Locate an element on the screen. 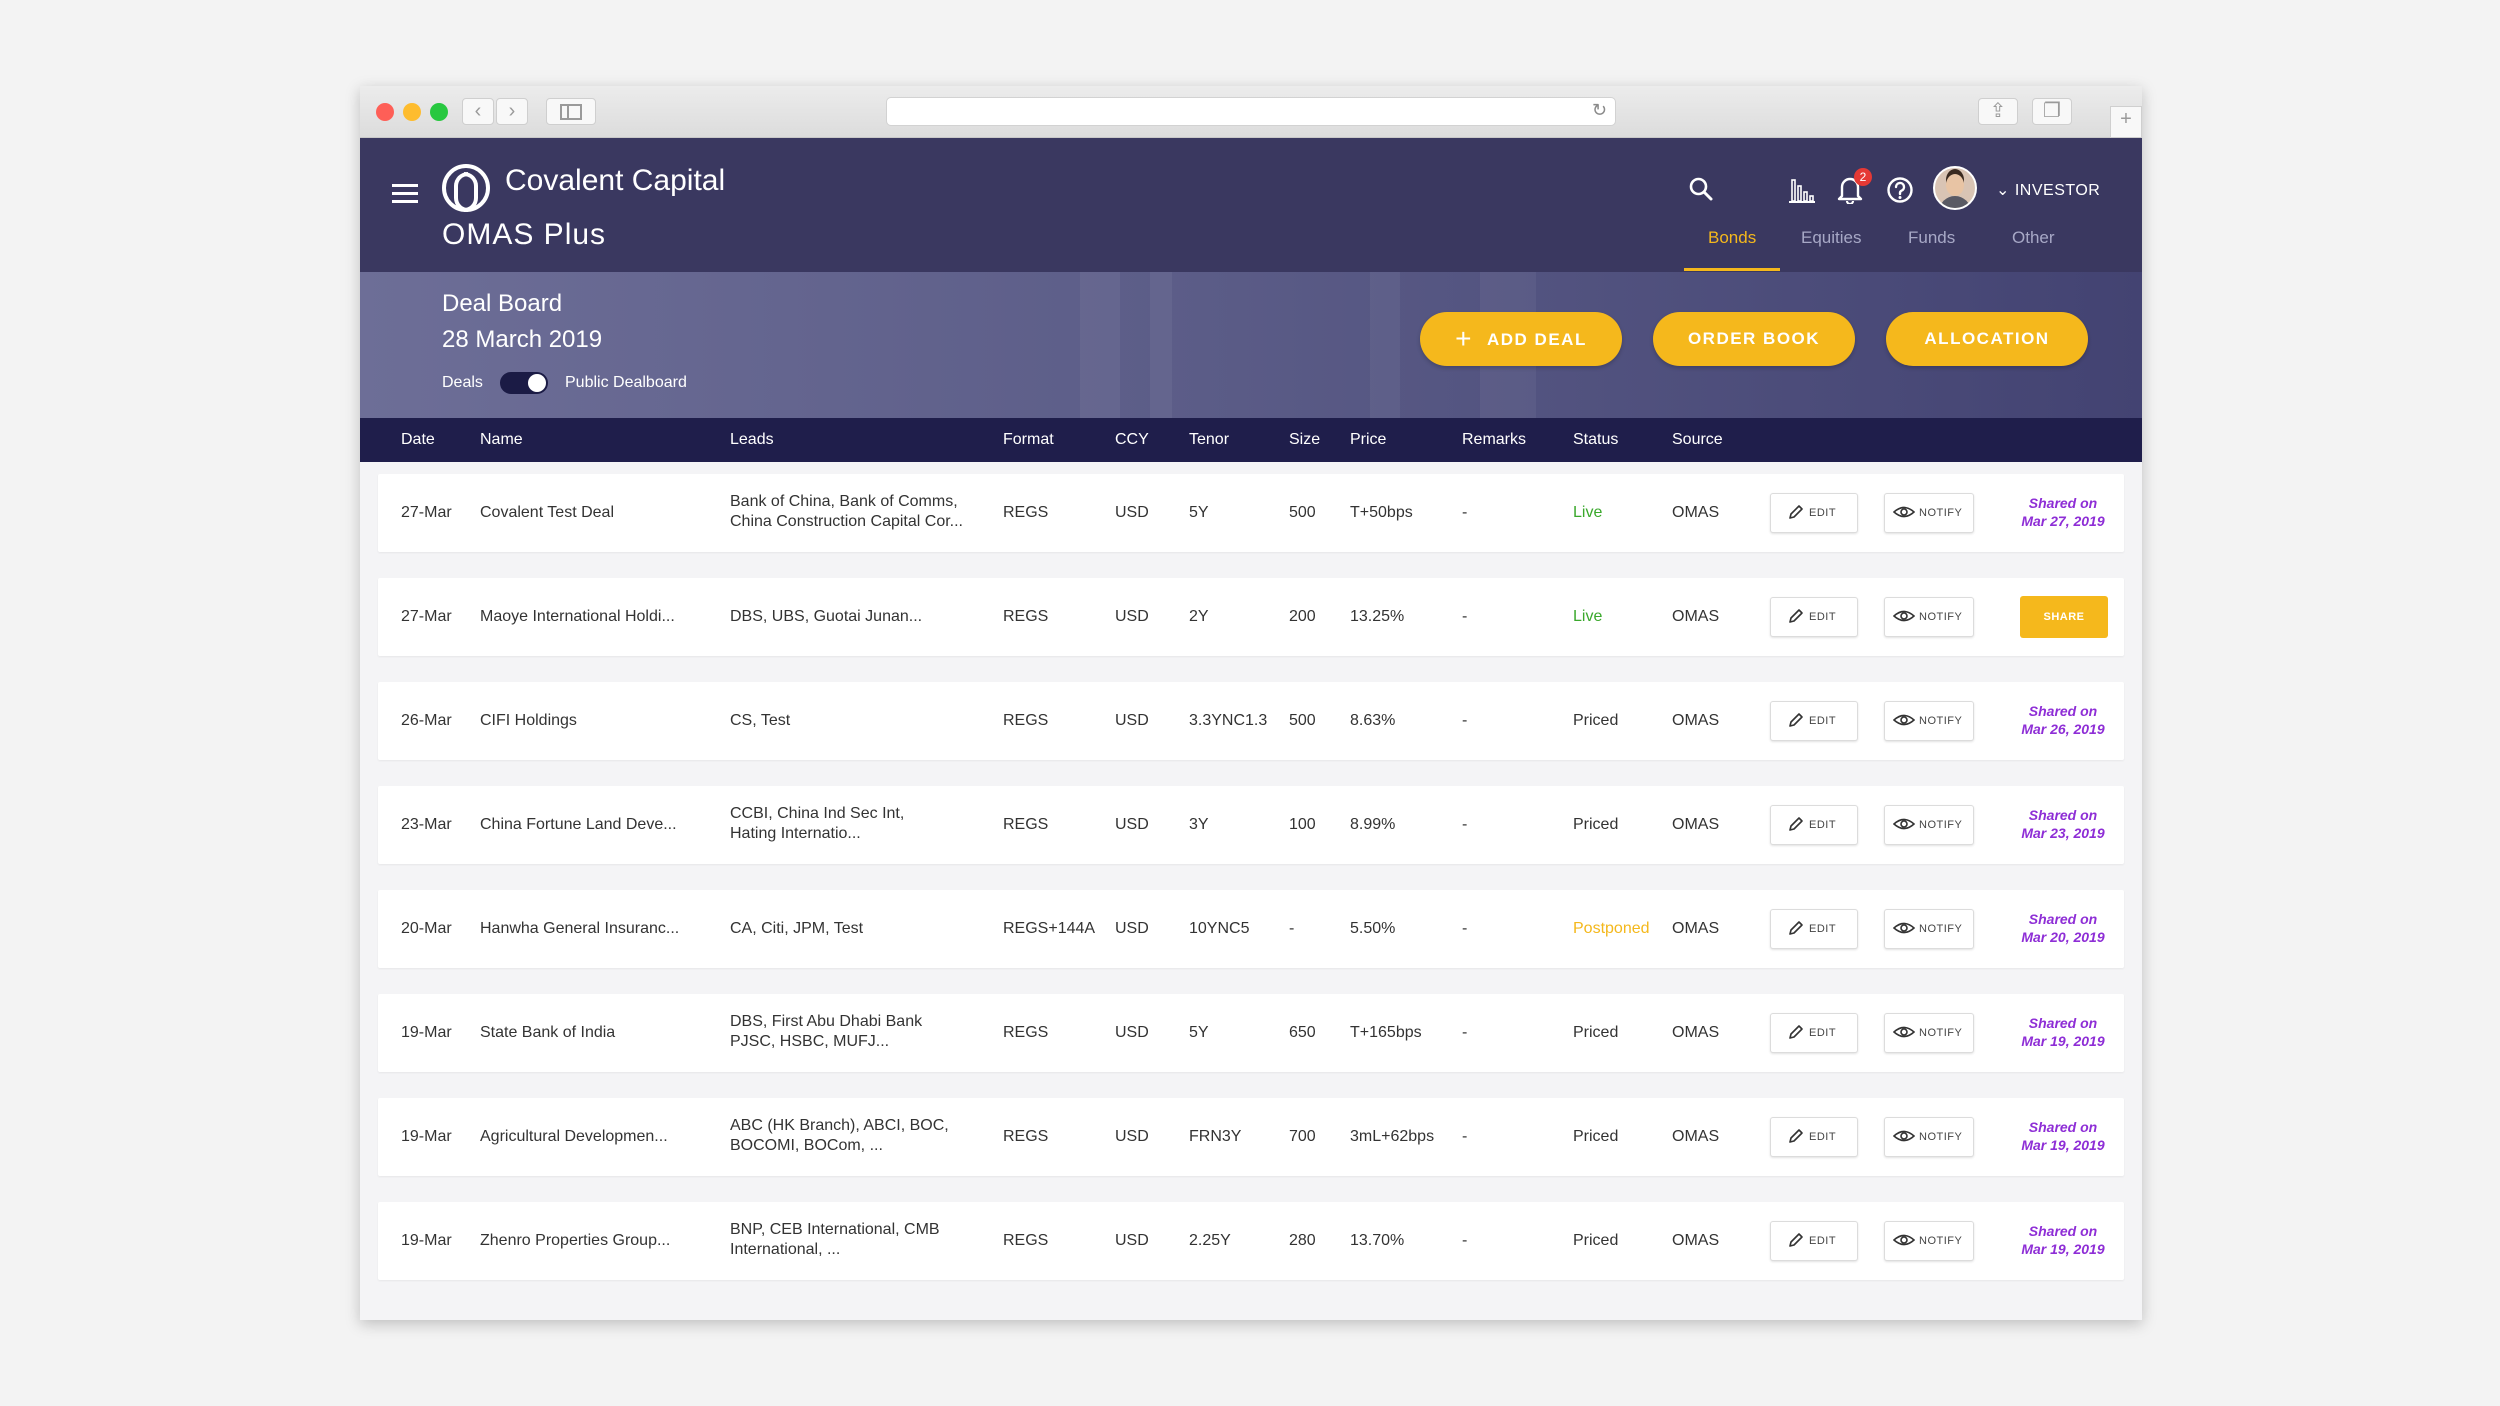  role-selector: ⌄ INVESTOR is located at coordinates (2048, 190).